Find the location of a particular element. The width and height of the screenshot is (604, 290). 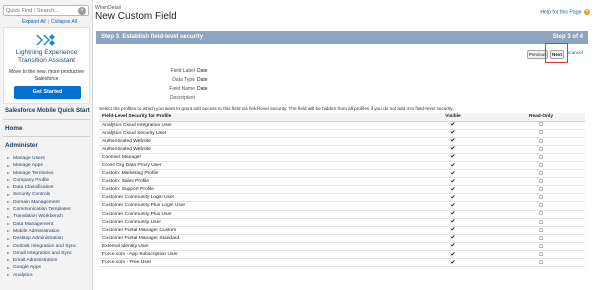

expand-all-link: Expand All is located at coordinates (34, 22).